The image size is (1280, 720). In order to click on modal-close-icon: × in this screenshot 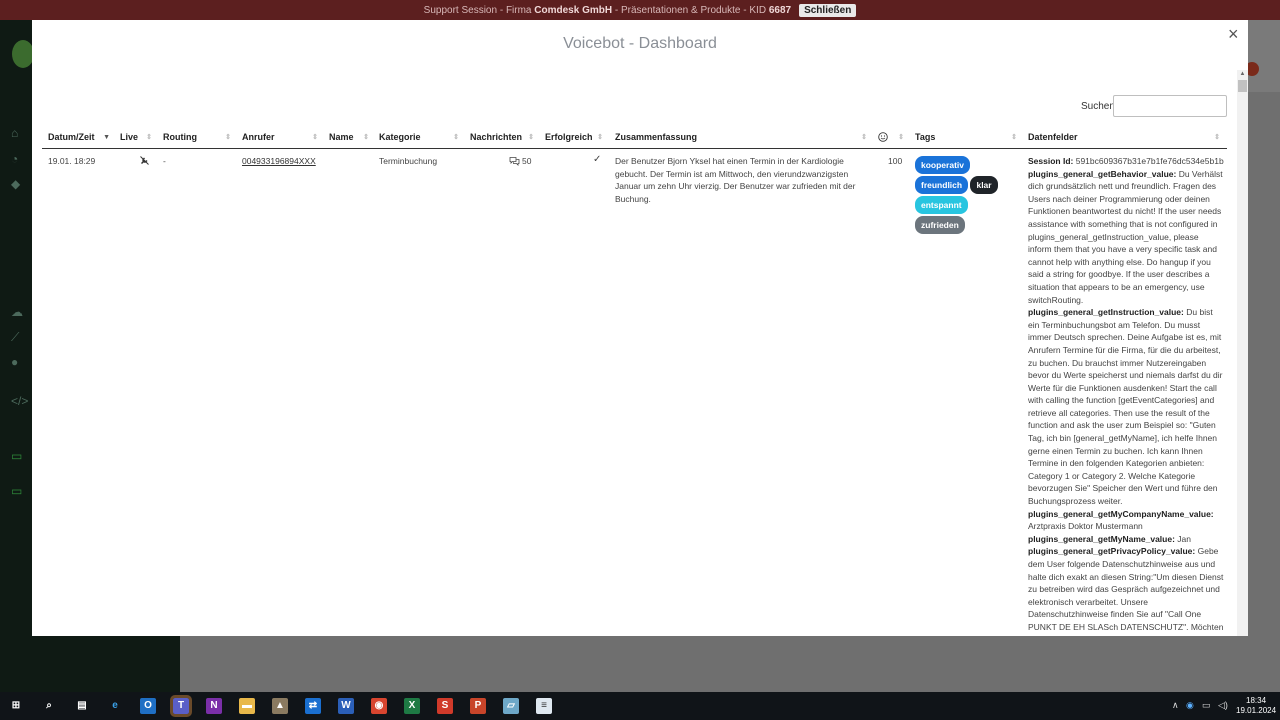, I will do `click(1233, 34)`.